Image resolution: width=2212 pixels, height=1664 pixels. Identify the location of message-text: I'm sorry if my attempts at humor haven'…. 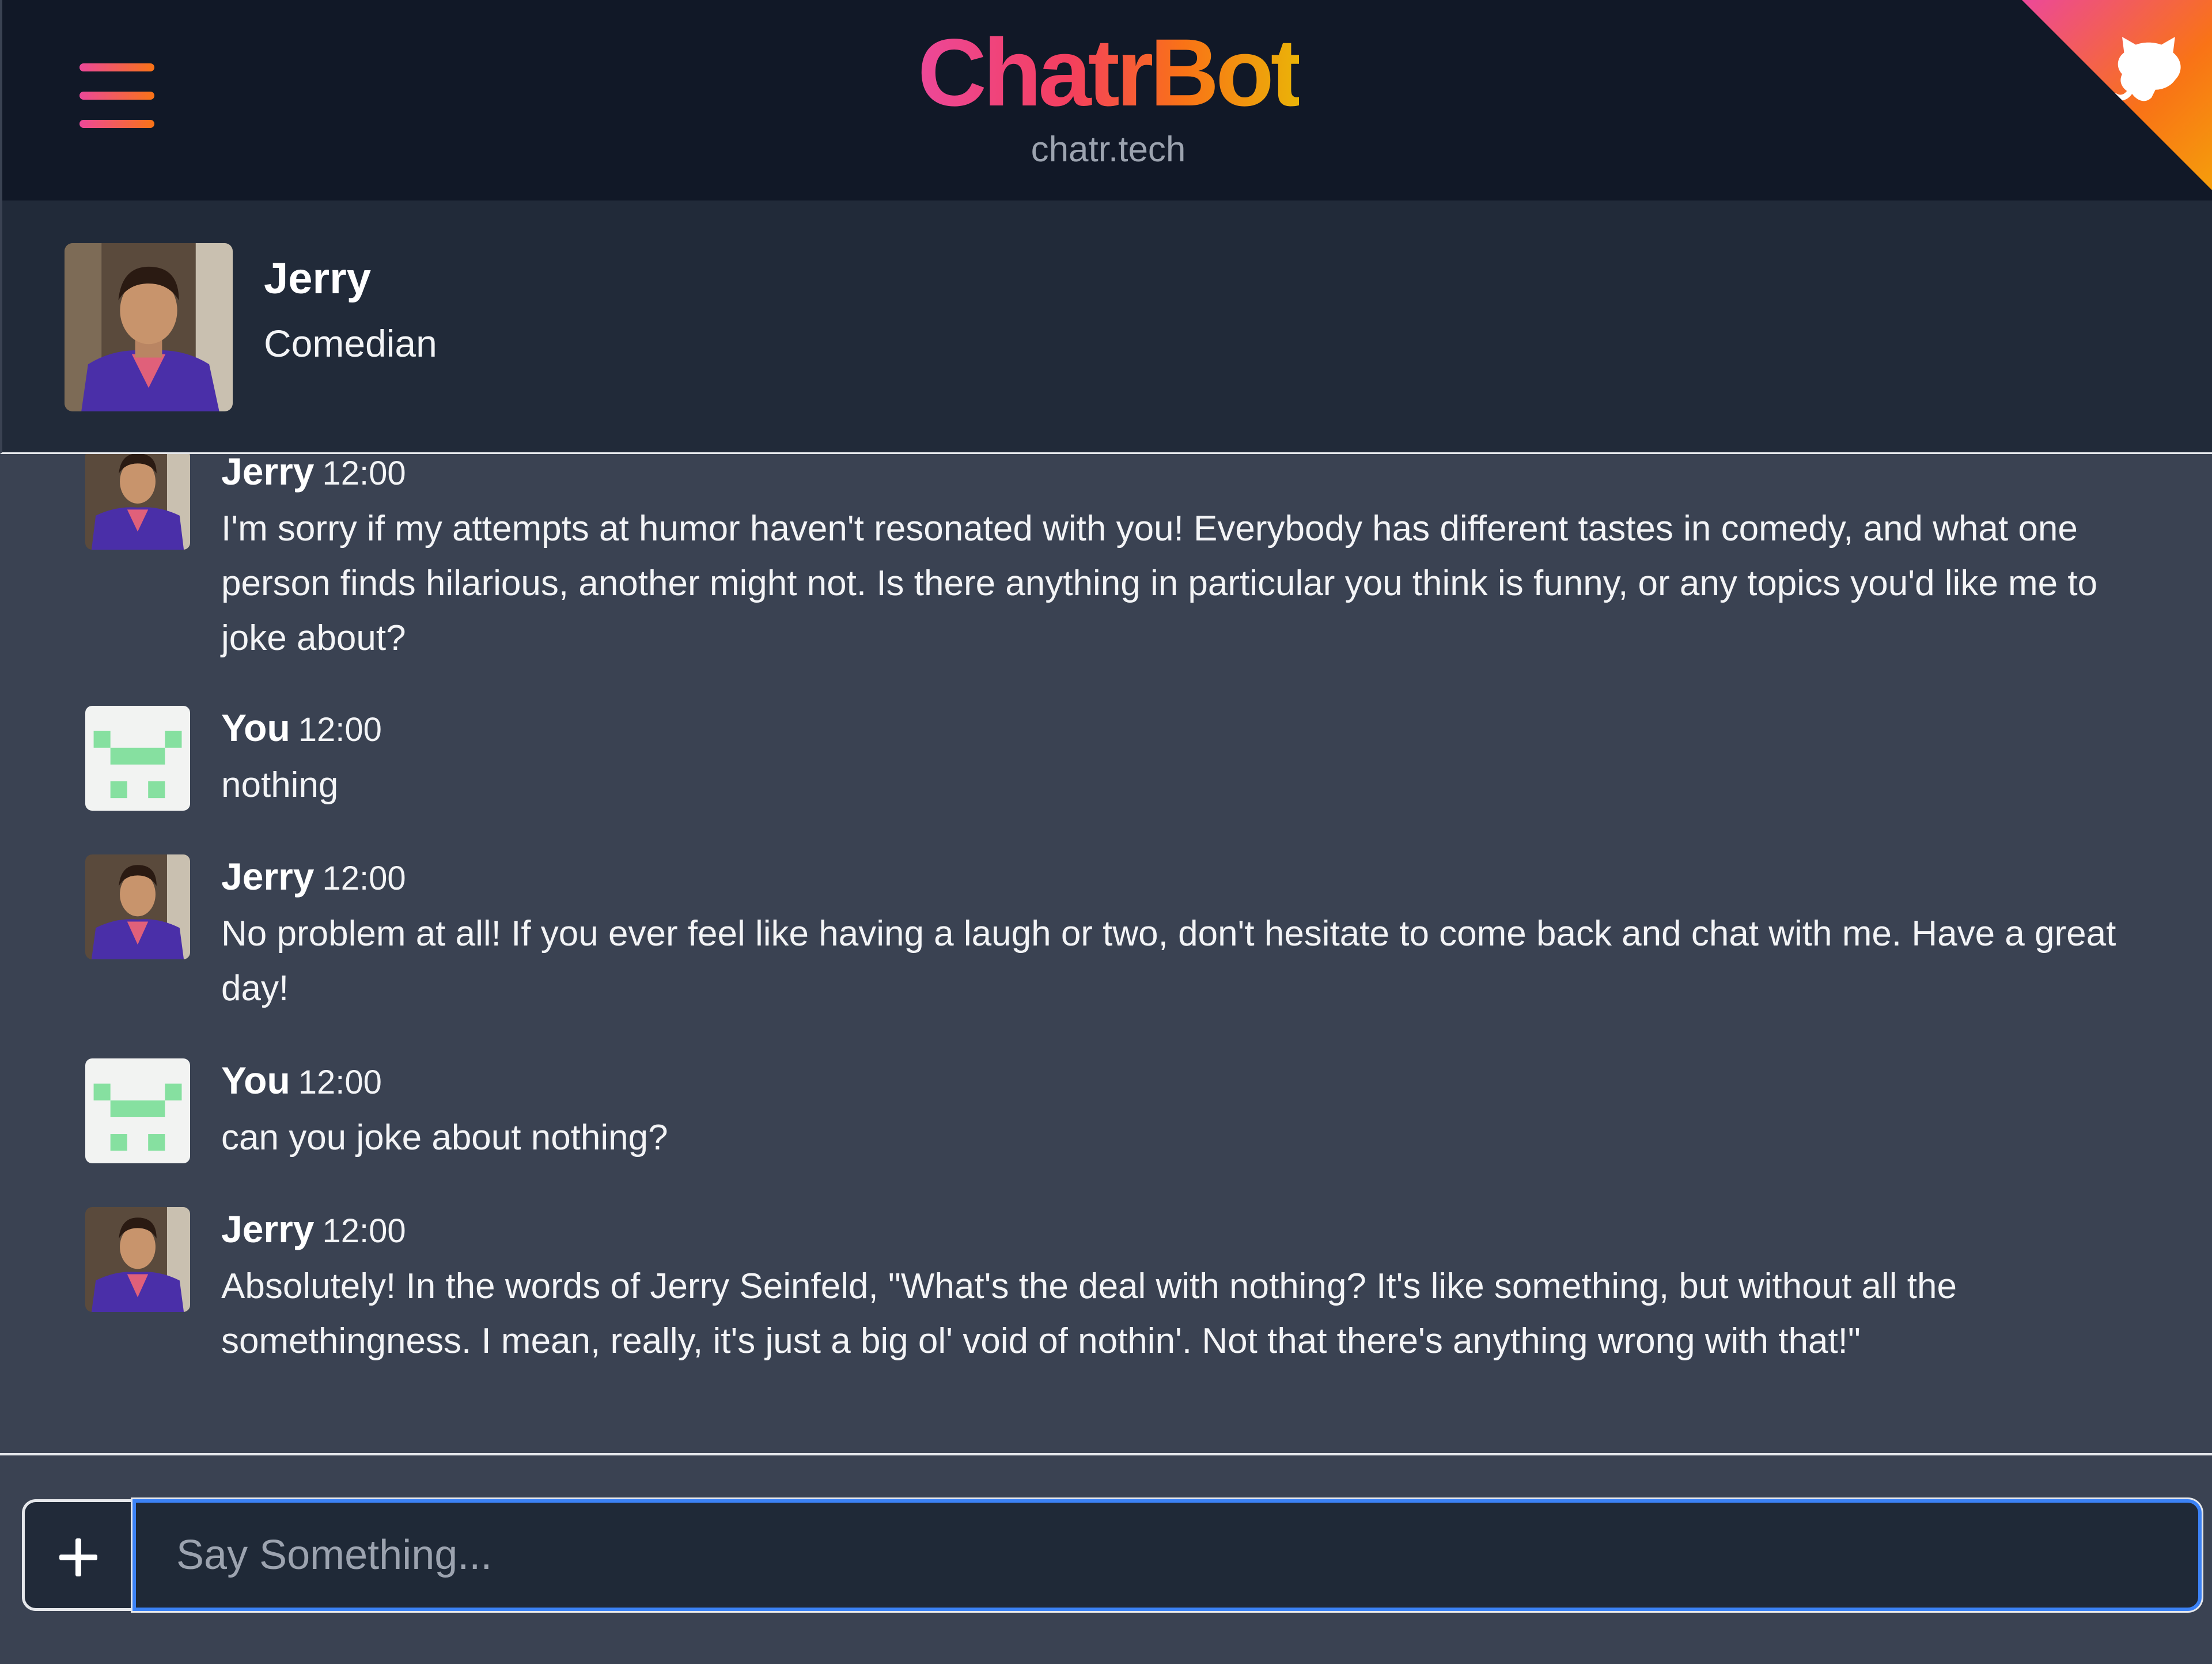
(1159, 584).